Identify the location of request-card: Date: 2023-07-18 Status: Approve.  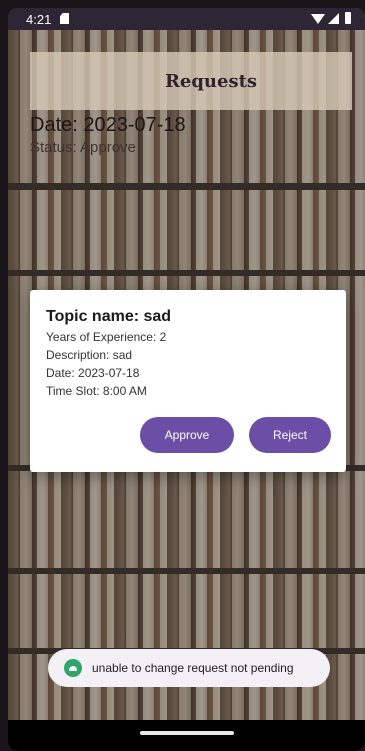
(108, 135).